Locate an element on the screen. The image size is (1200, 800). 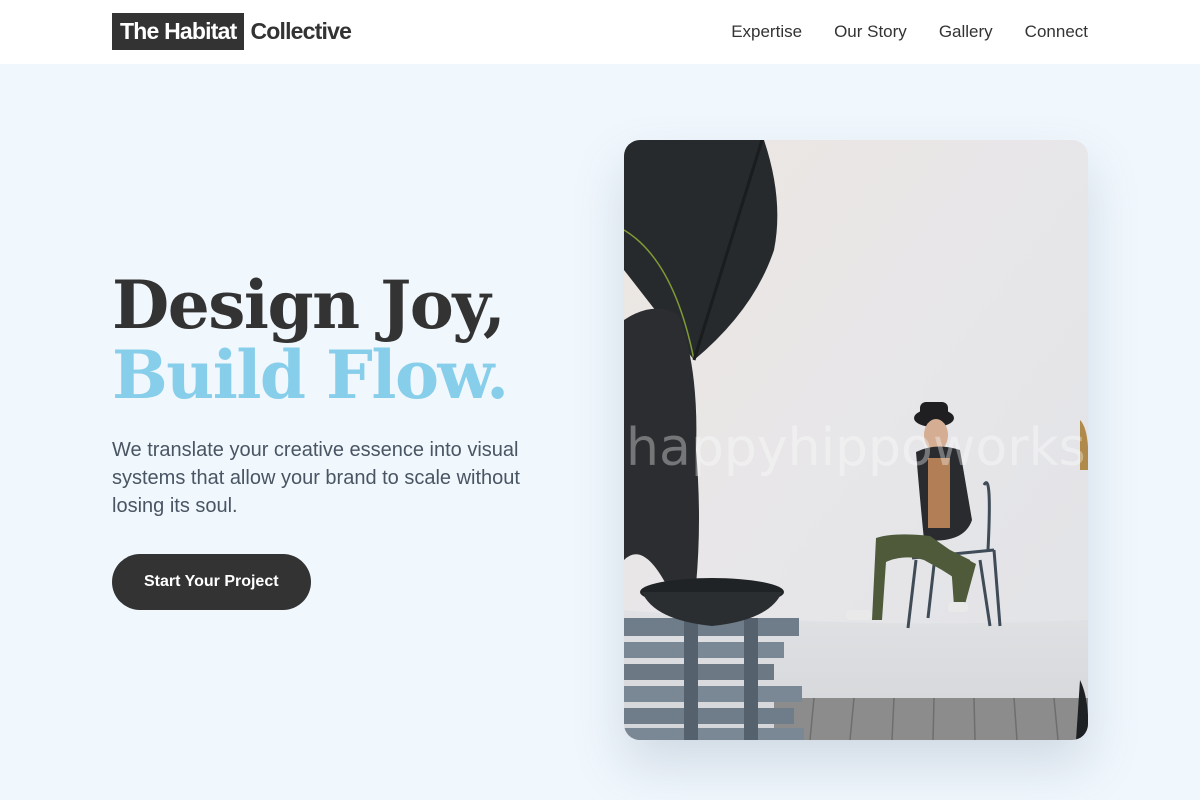
nav-gallery: Gallery is located at coordinates (966, 32).